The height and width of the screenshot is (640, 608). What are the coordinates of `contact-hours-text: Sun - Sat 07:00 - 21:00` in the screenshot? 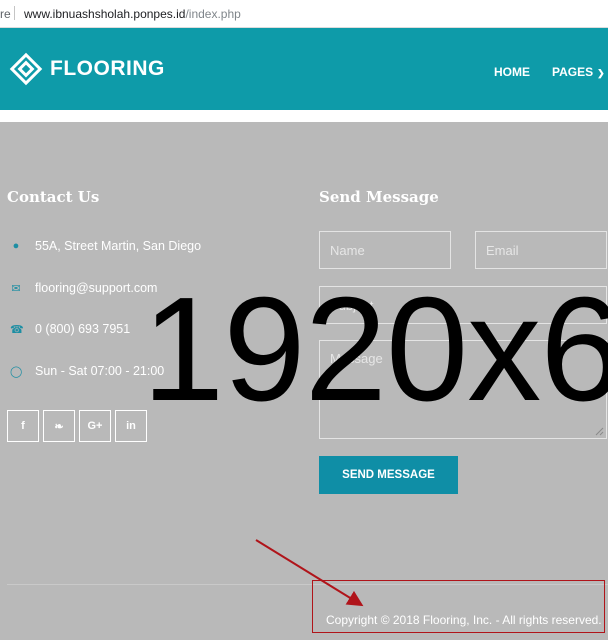 It's located at (100, 371).